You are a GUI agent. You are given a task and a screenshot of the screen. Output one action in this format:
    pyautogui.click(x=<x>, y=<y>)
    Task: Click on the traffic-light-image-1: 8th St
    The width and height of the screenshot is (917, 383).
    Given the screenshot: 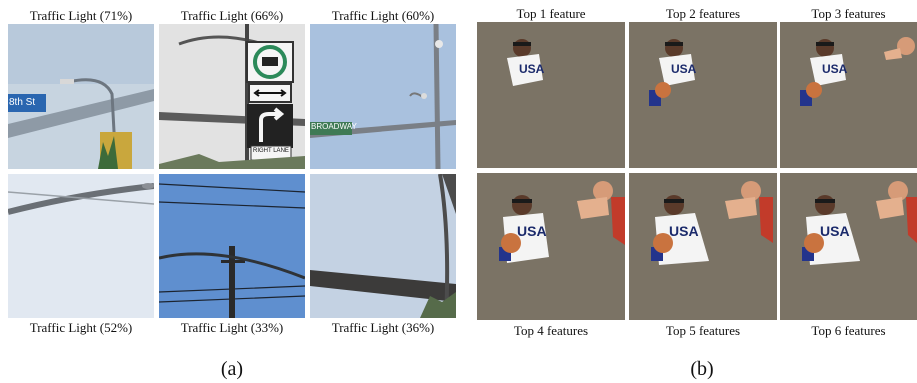 What is the action you would take?
    pyautogui.click(x=81, y=96)
    